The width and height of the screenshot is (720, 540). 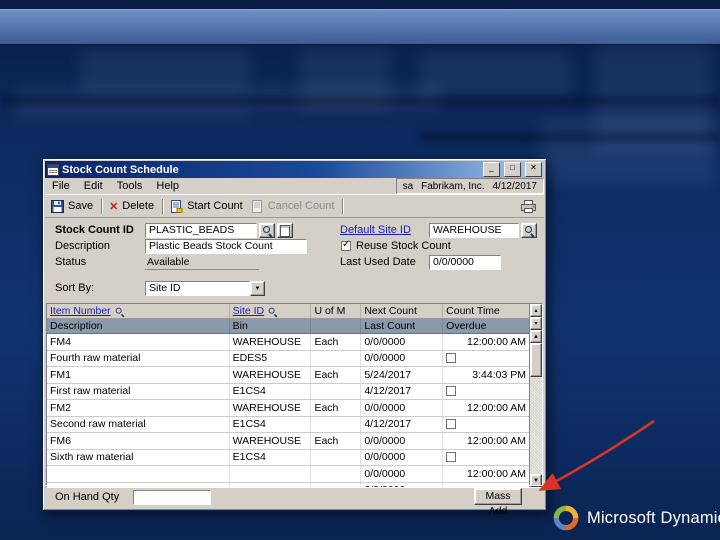 I want to click on grid-row-main: FM4 WAREHOUSE Each 0/0/0000 12:00:00 AM, so click(x=288, y=342).